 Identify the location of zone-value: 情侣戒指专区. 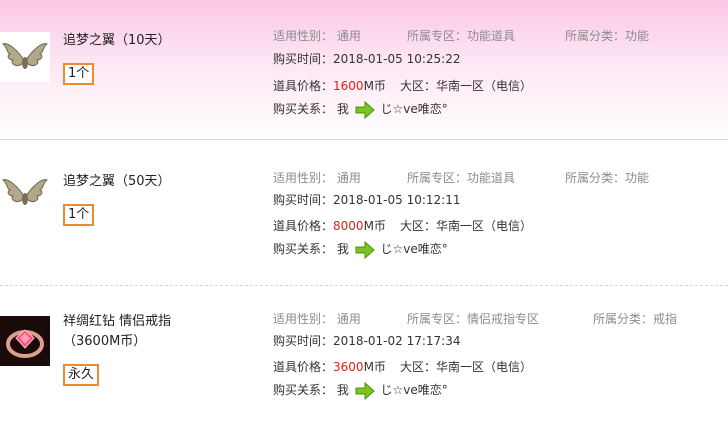
(503, 319).